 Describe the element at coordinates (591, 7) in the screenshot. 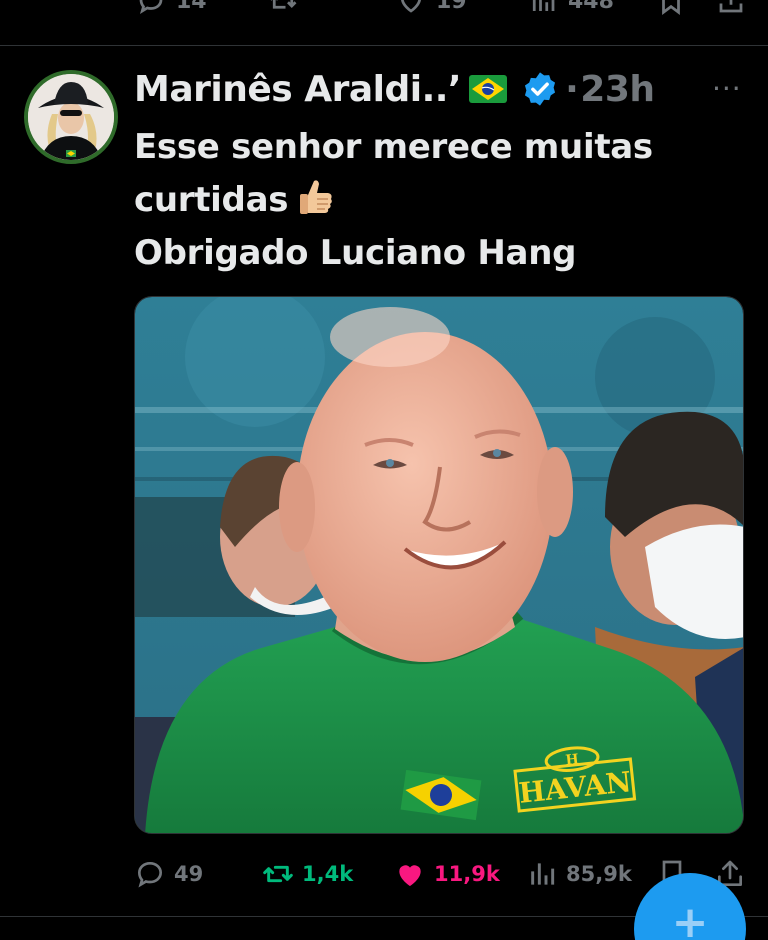

I see `previous-views-count: 448` at that location.